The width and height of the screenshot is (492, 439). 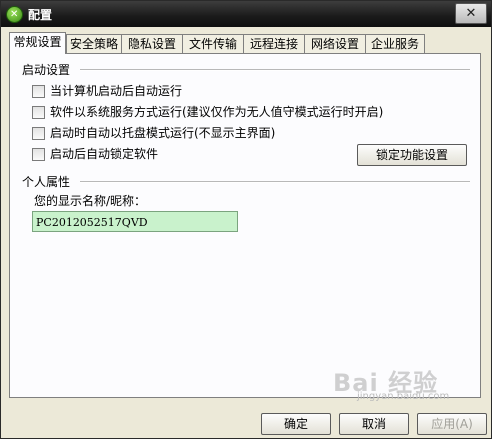 What do you see at coordinates (38, 133) in the screenshot?
I see `tray-mode-checkbox` at bounding box center [38, 133].